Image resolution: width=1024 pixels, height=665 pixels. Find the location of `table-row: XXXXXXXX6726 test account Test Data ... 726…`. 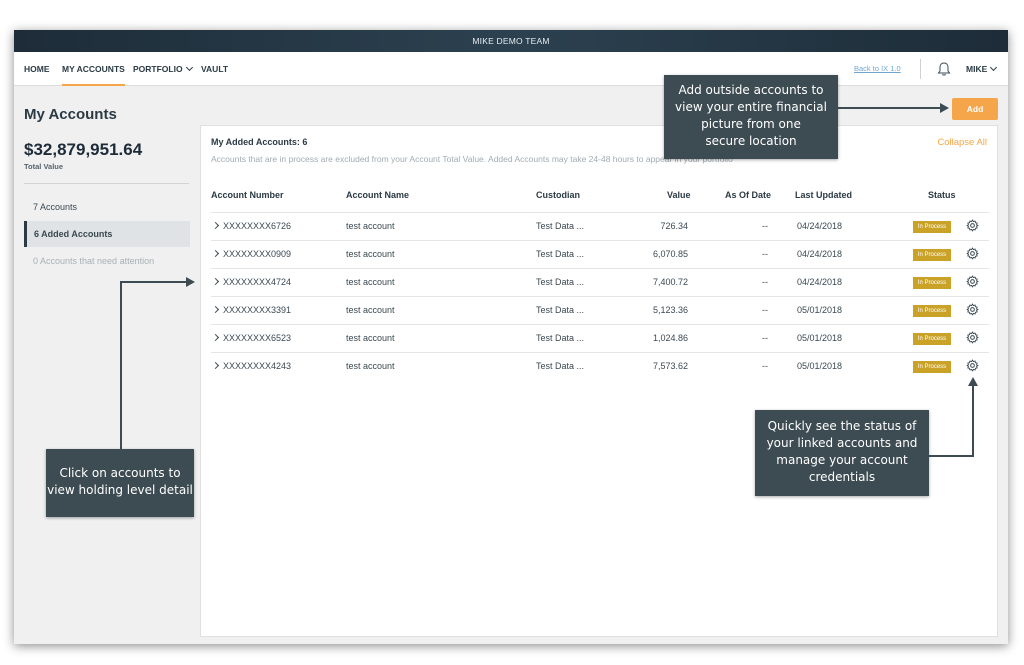

table-row: XXXXXXXX6726 test account Test Data ... 726… is located at coordinates (600, 226).